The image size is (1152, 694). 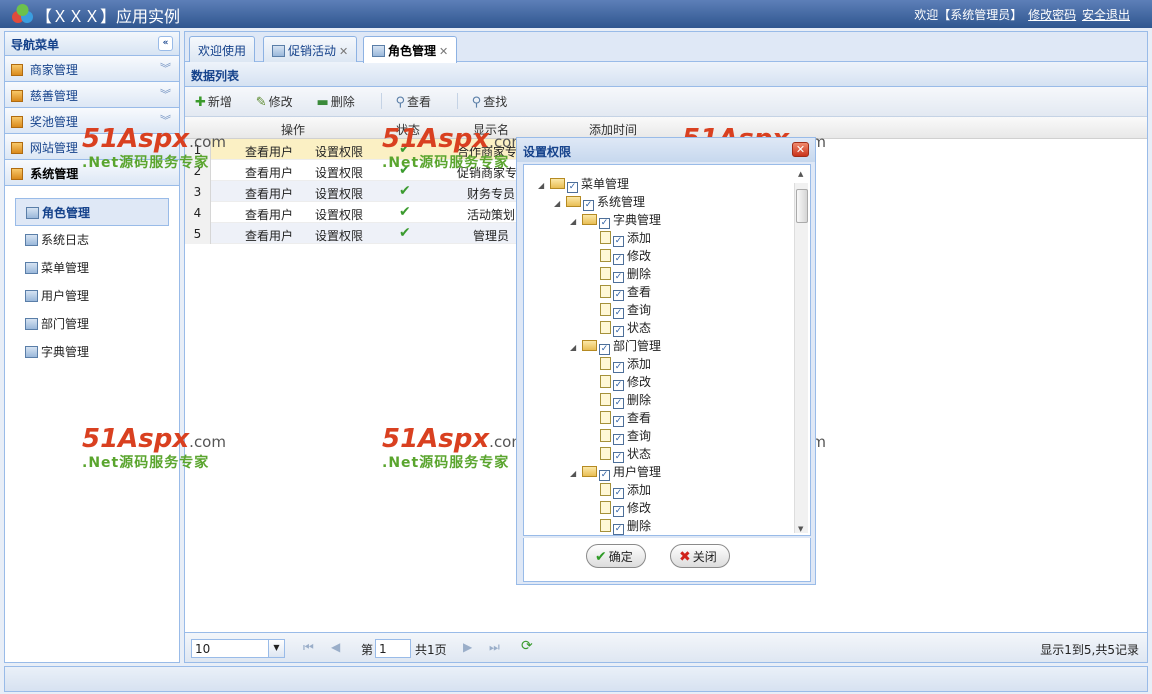 I want to click on table-row: 5 查看用户 设置权限 ✔ 管理员, so click(x=366, y=233).